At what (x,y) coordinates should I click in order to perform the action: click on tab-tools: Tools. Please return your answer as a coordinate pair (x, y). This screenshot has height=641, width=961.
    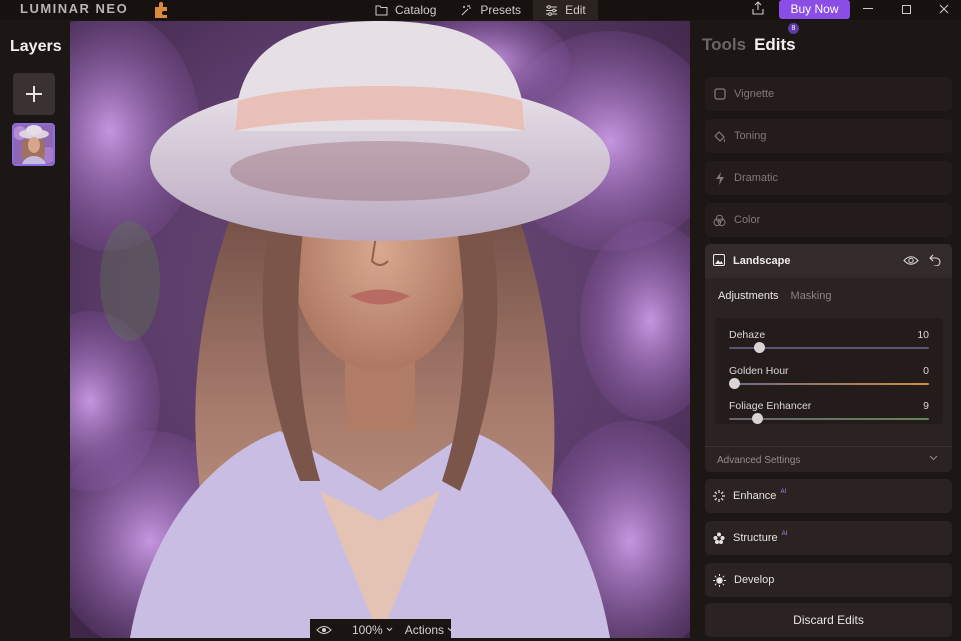
    Looking at the image, I should click on (724, 44).